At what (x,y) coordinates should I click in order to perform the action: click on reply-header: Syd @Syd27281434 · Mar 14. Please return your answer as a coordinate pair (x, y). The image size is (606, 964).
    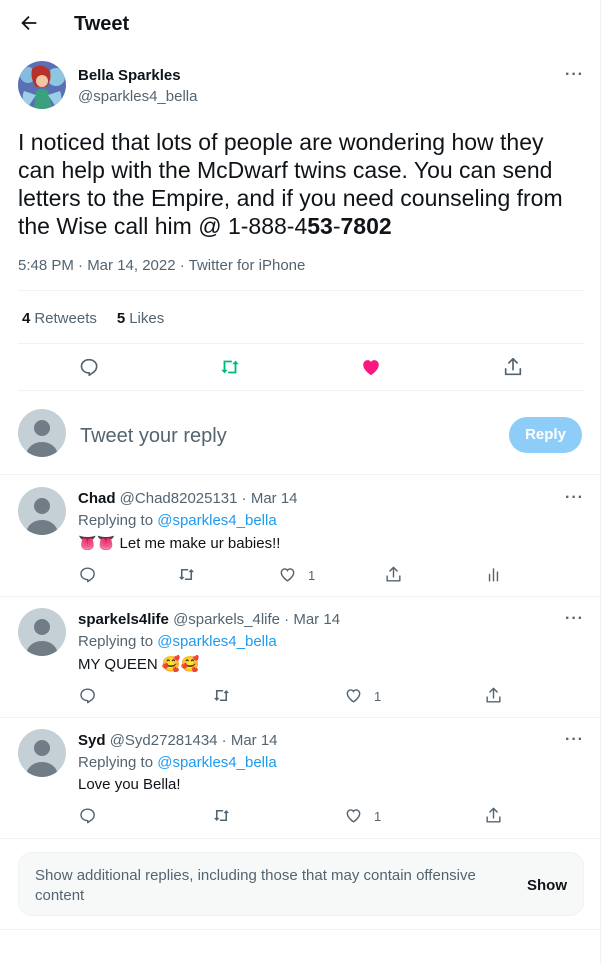
    Looking at the image, I should click on (178, 740).